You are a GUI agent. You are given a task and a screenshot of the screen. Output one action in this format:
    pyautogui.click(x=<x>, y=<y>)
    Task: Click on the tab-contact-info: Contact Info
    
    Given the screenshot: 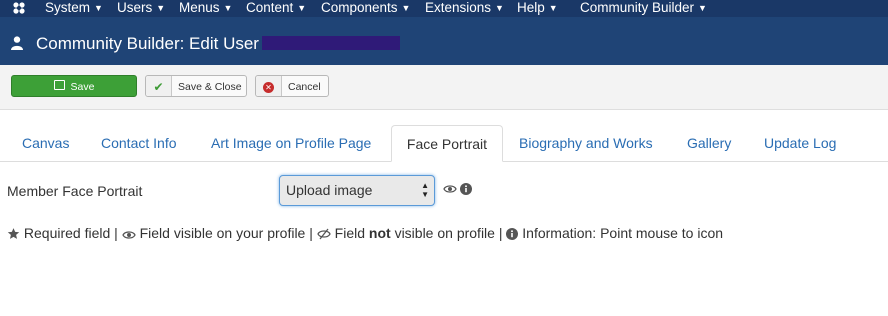 What is the action you would take?
    pyautogui.click(x=139, y=143)
    